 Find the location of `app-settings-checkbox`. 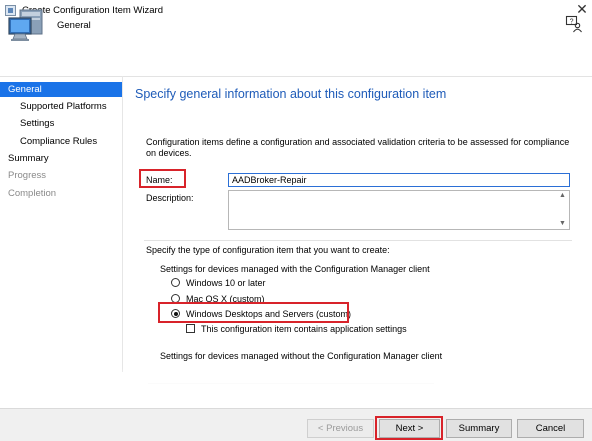

app-settings-checkbox is located at coordinates (190, 328).